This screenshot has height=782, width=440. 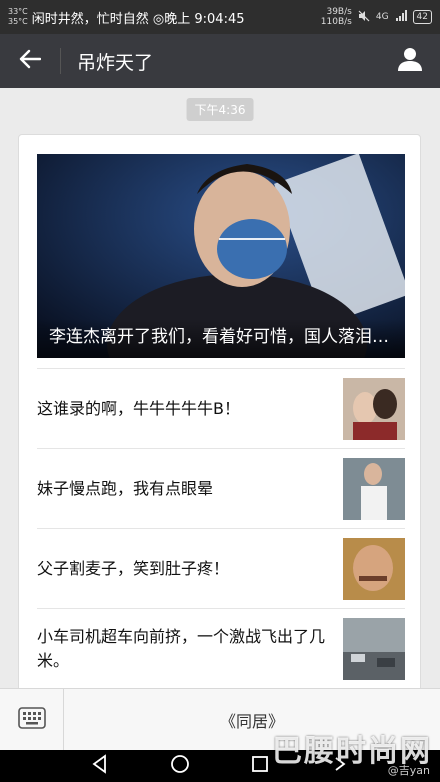 I want to click on back-arrow-icon, so click(x=30, y=61).